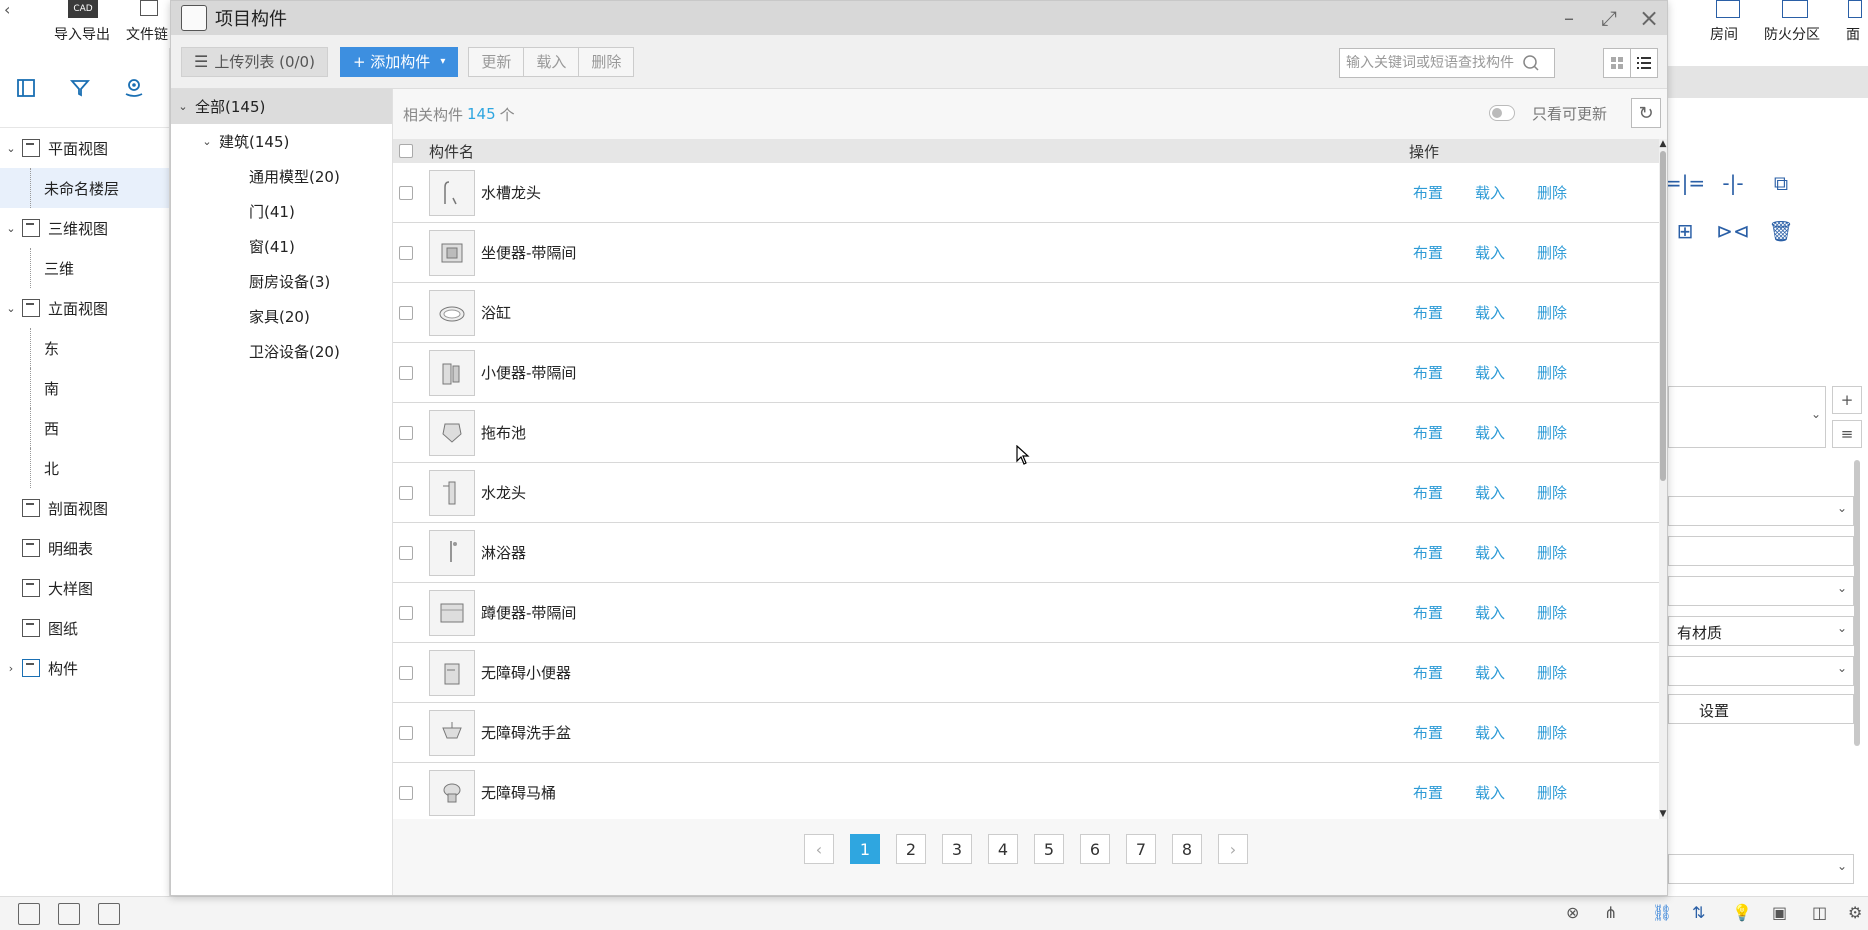 The height and width of the screenshot is (930, 1868). I want to click on page-button: 8, so click(1187, 849).